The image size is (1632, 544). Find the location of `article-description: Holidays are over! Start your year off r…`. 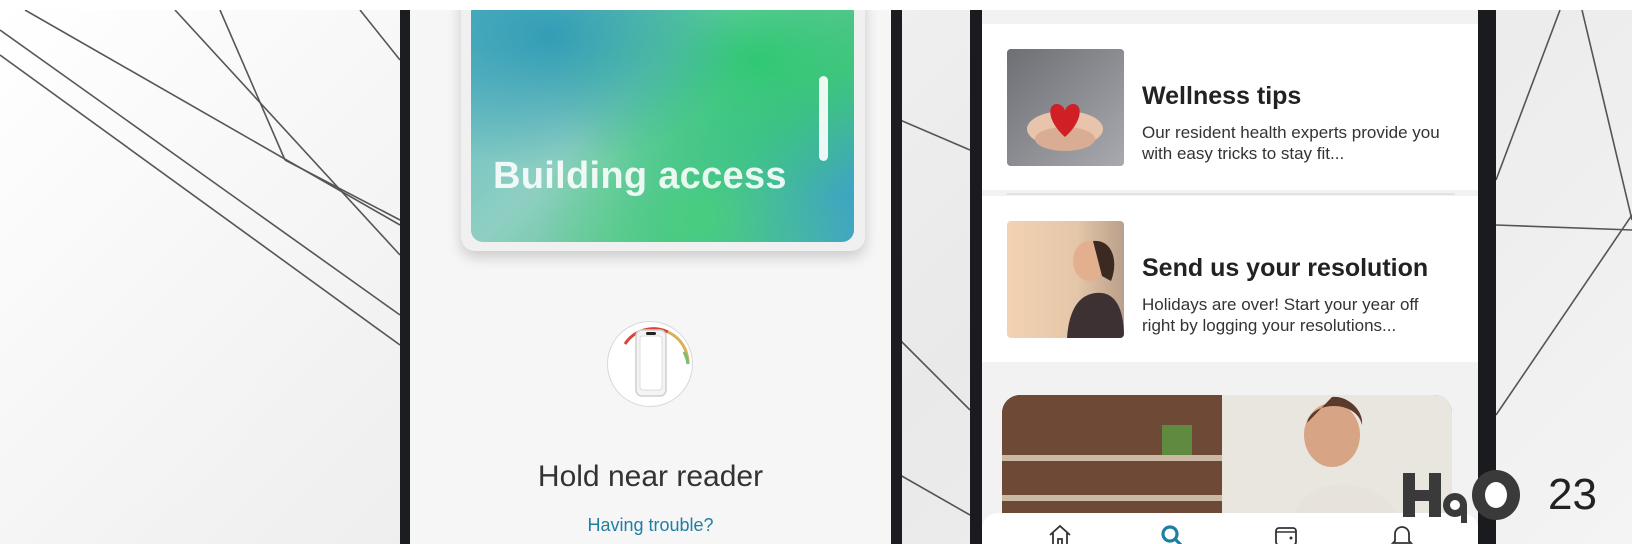

article-description: Holidays are over! Start your year off r… is located at coordinates (1280, 315).